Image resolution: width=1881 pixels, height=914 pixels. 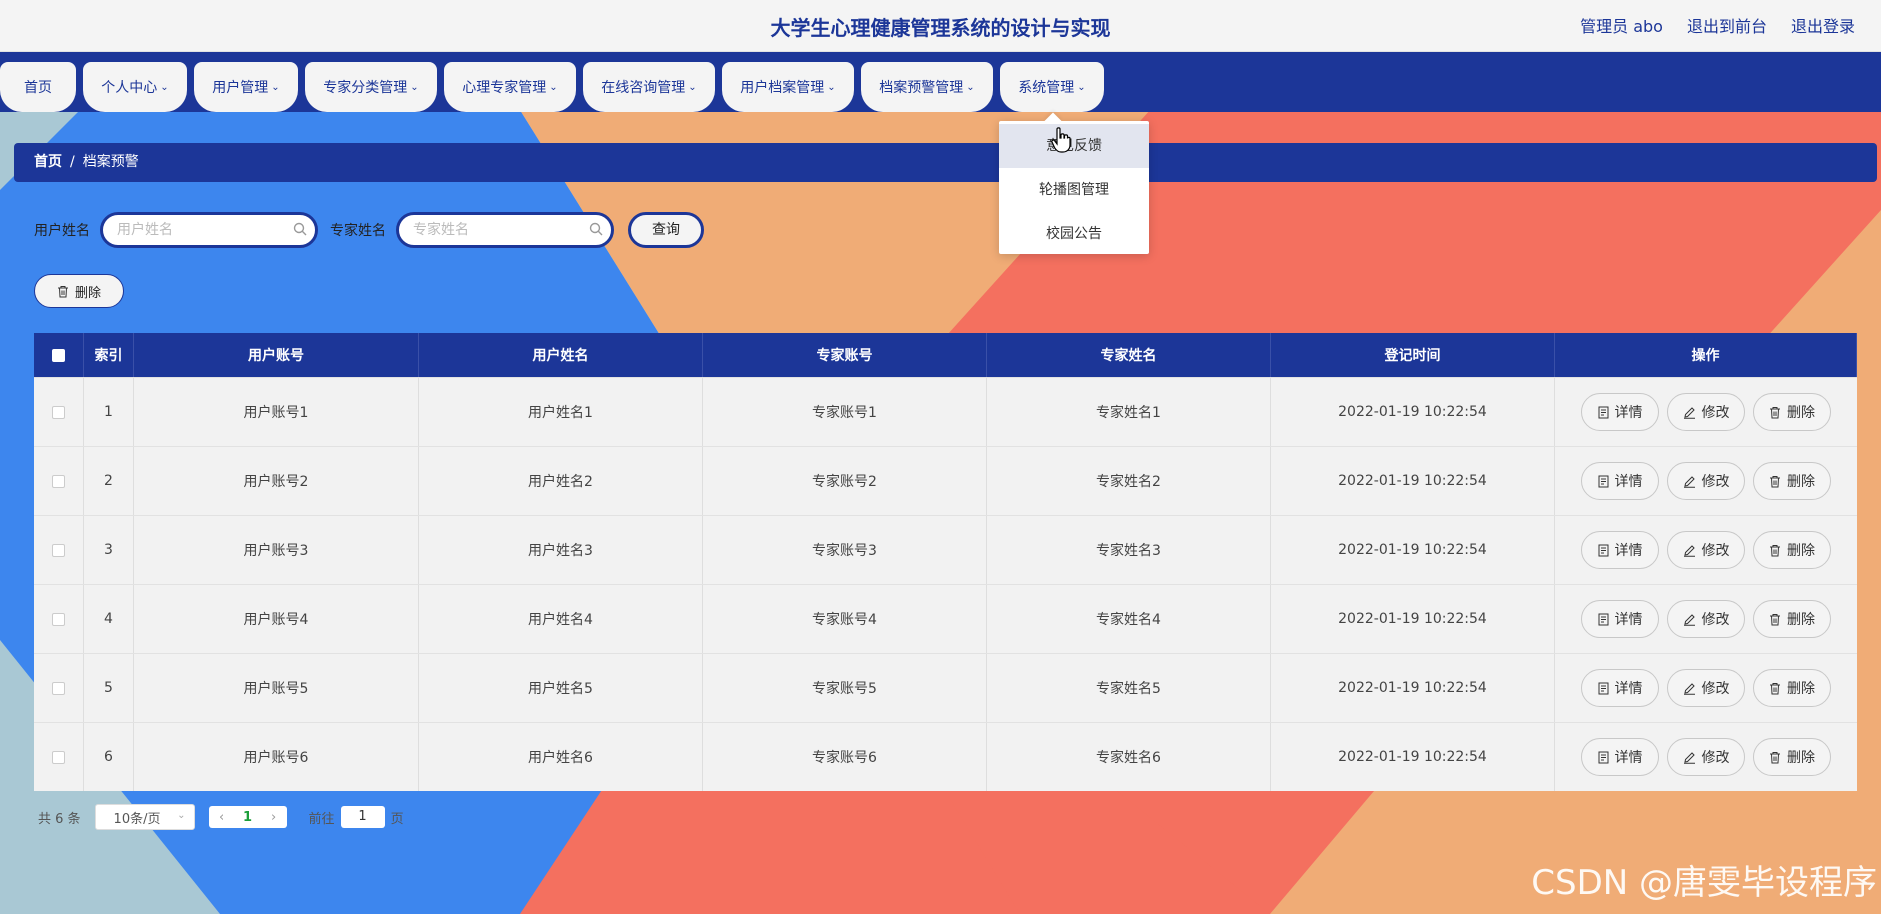 What do you see at coordinates (788, 87) in the screenshot?
I see `tab-user-archive: 用户档案管理 ⌄` at bounding box center [788, 87].